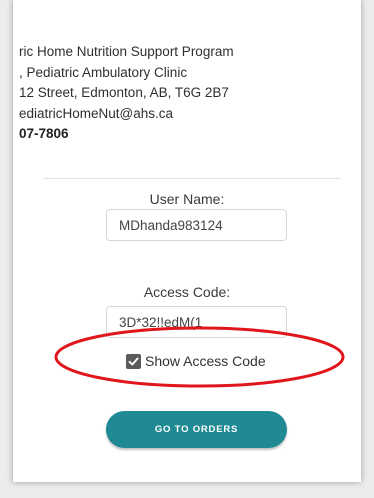  I want to click on access-code-input: 3D*32!!edM(1, so click(196, 322).